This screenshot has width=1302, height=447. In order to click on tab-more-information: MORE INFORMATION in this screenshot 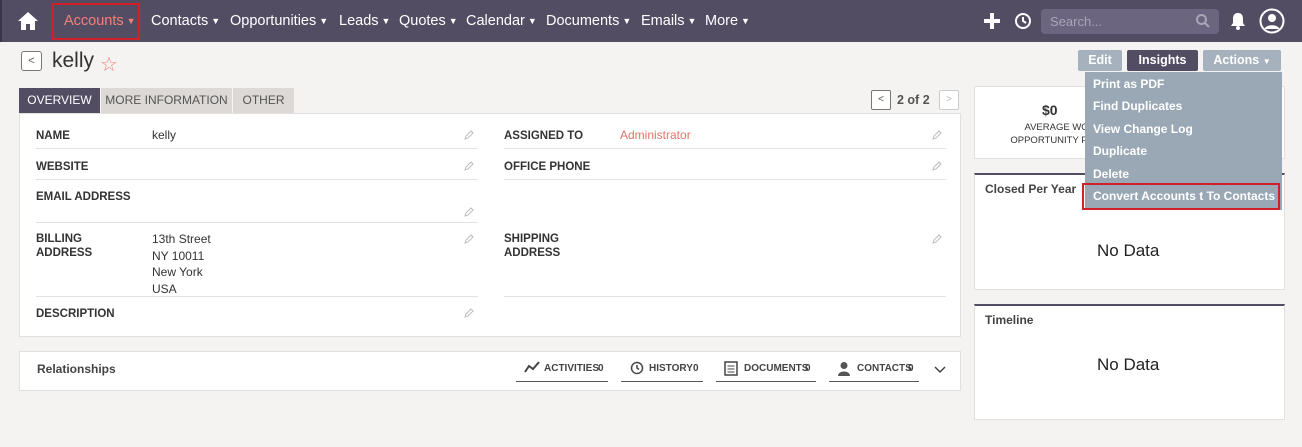, I will do `click(166, 100)`.